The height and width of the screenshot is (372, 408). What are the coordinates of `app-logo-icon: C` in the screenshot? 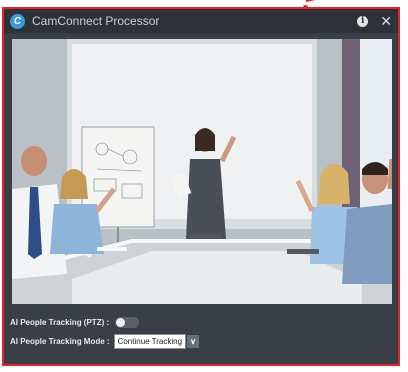 It's located at (17, 21).